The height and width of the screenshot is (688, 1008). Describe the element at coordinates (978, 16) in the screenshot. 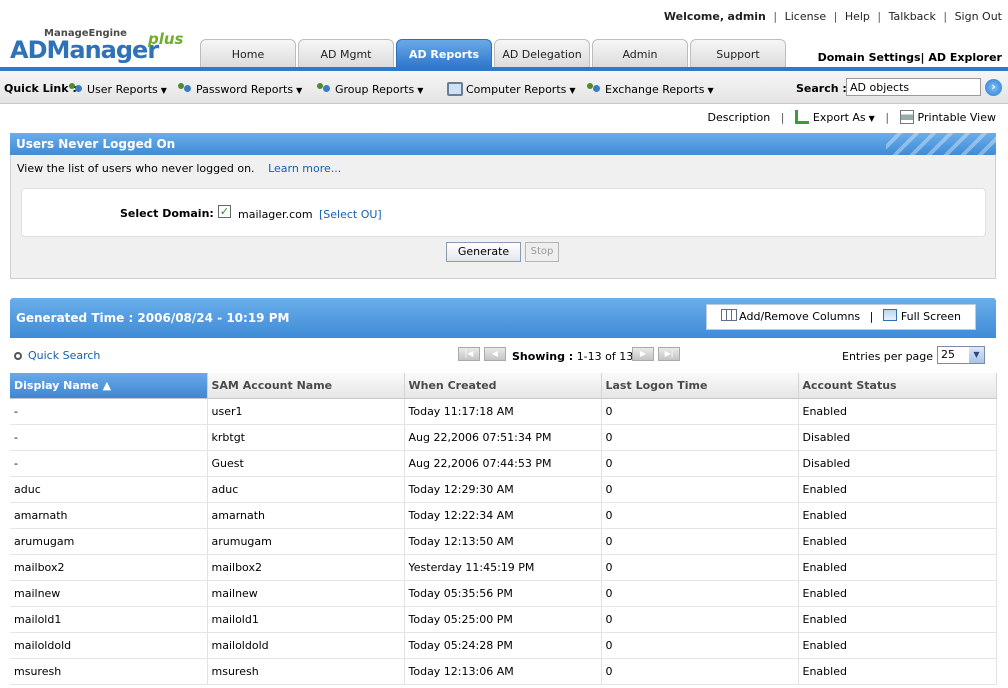

I see `sign-out-link: Sign Out` at that location.